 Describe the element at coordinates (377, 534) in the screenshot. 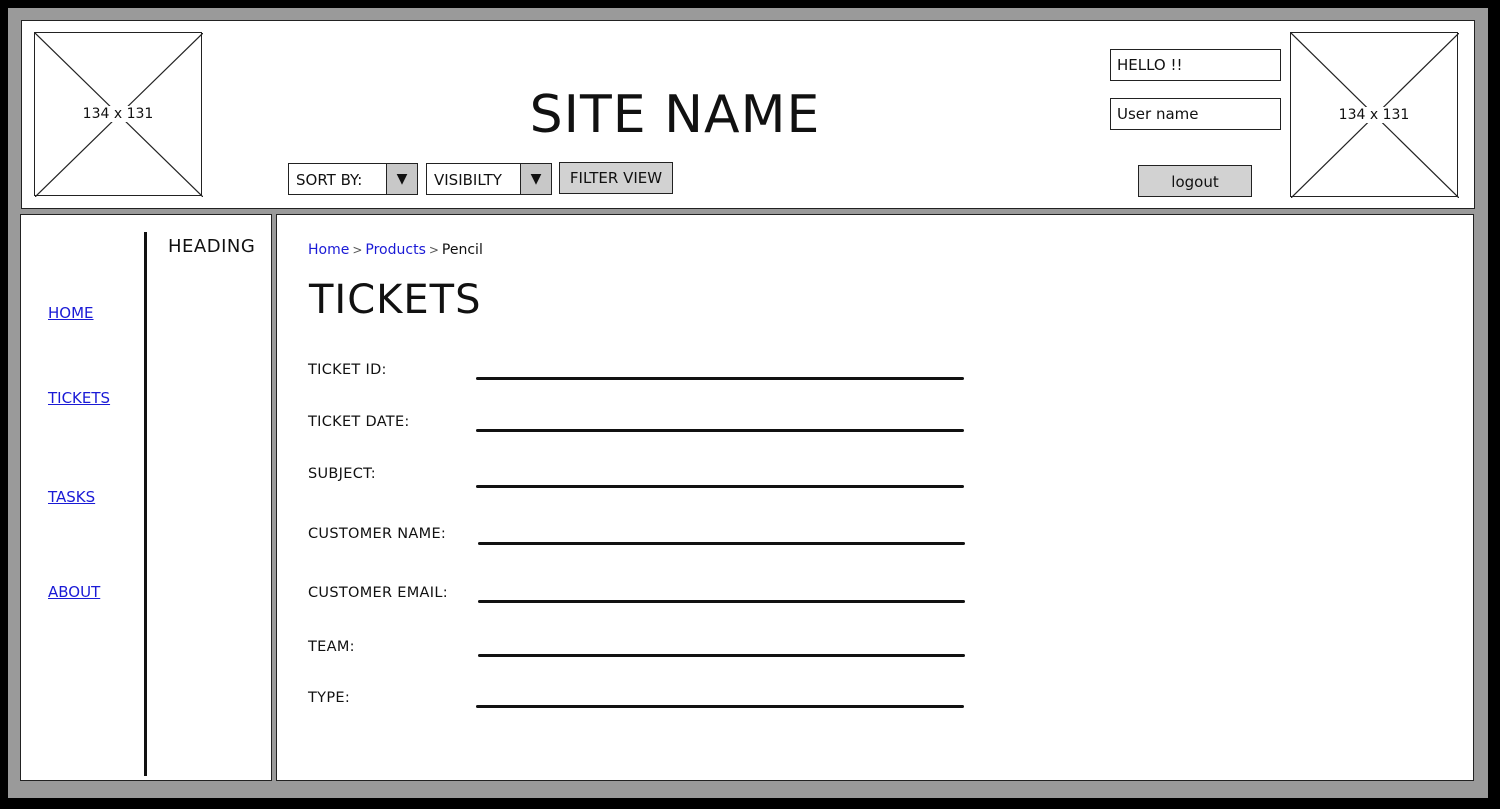

I see `field-label-customer-name: CUSTOMER NAME:` at that location.